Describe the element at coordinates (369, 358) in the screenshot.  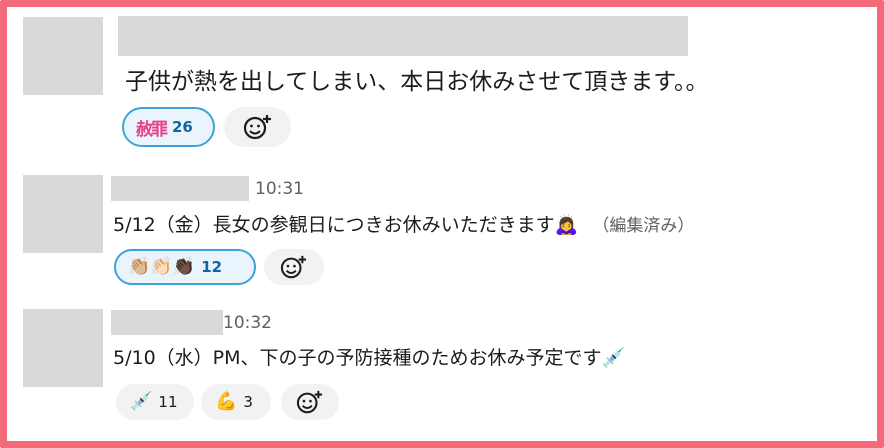
I see `message-text: 5/10（水）PM、下の子の予防接種のためお休み予定です💉` at that location.